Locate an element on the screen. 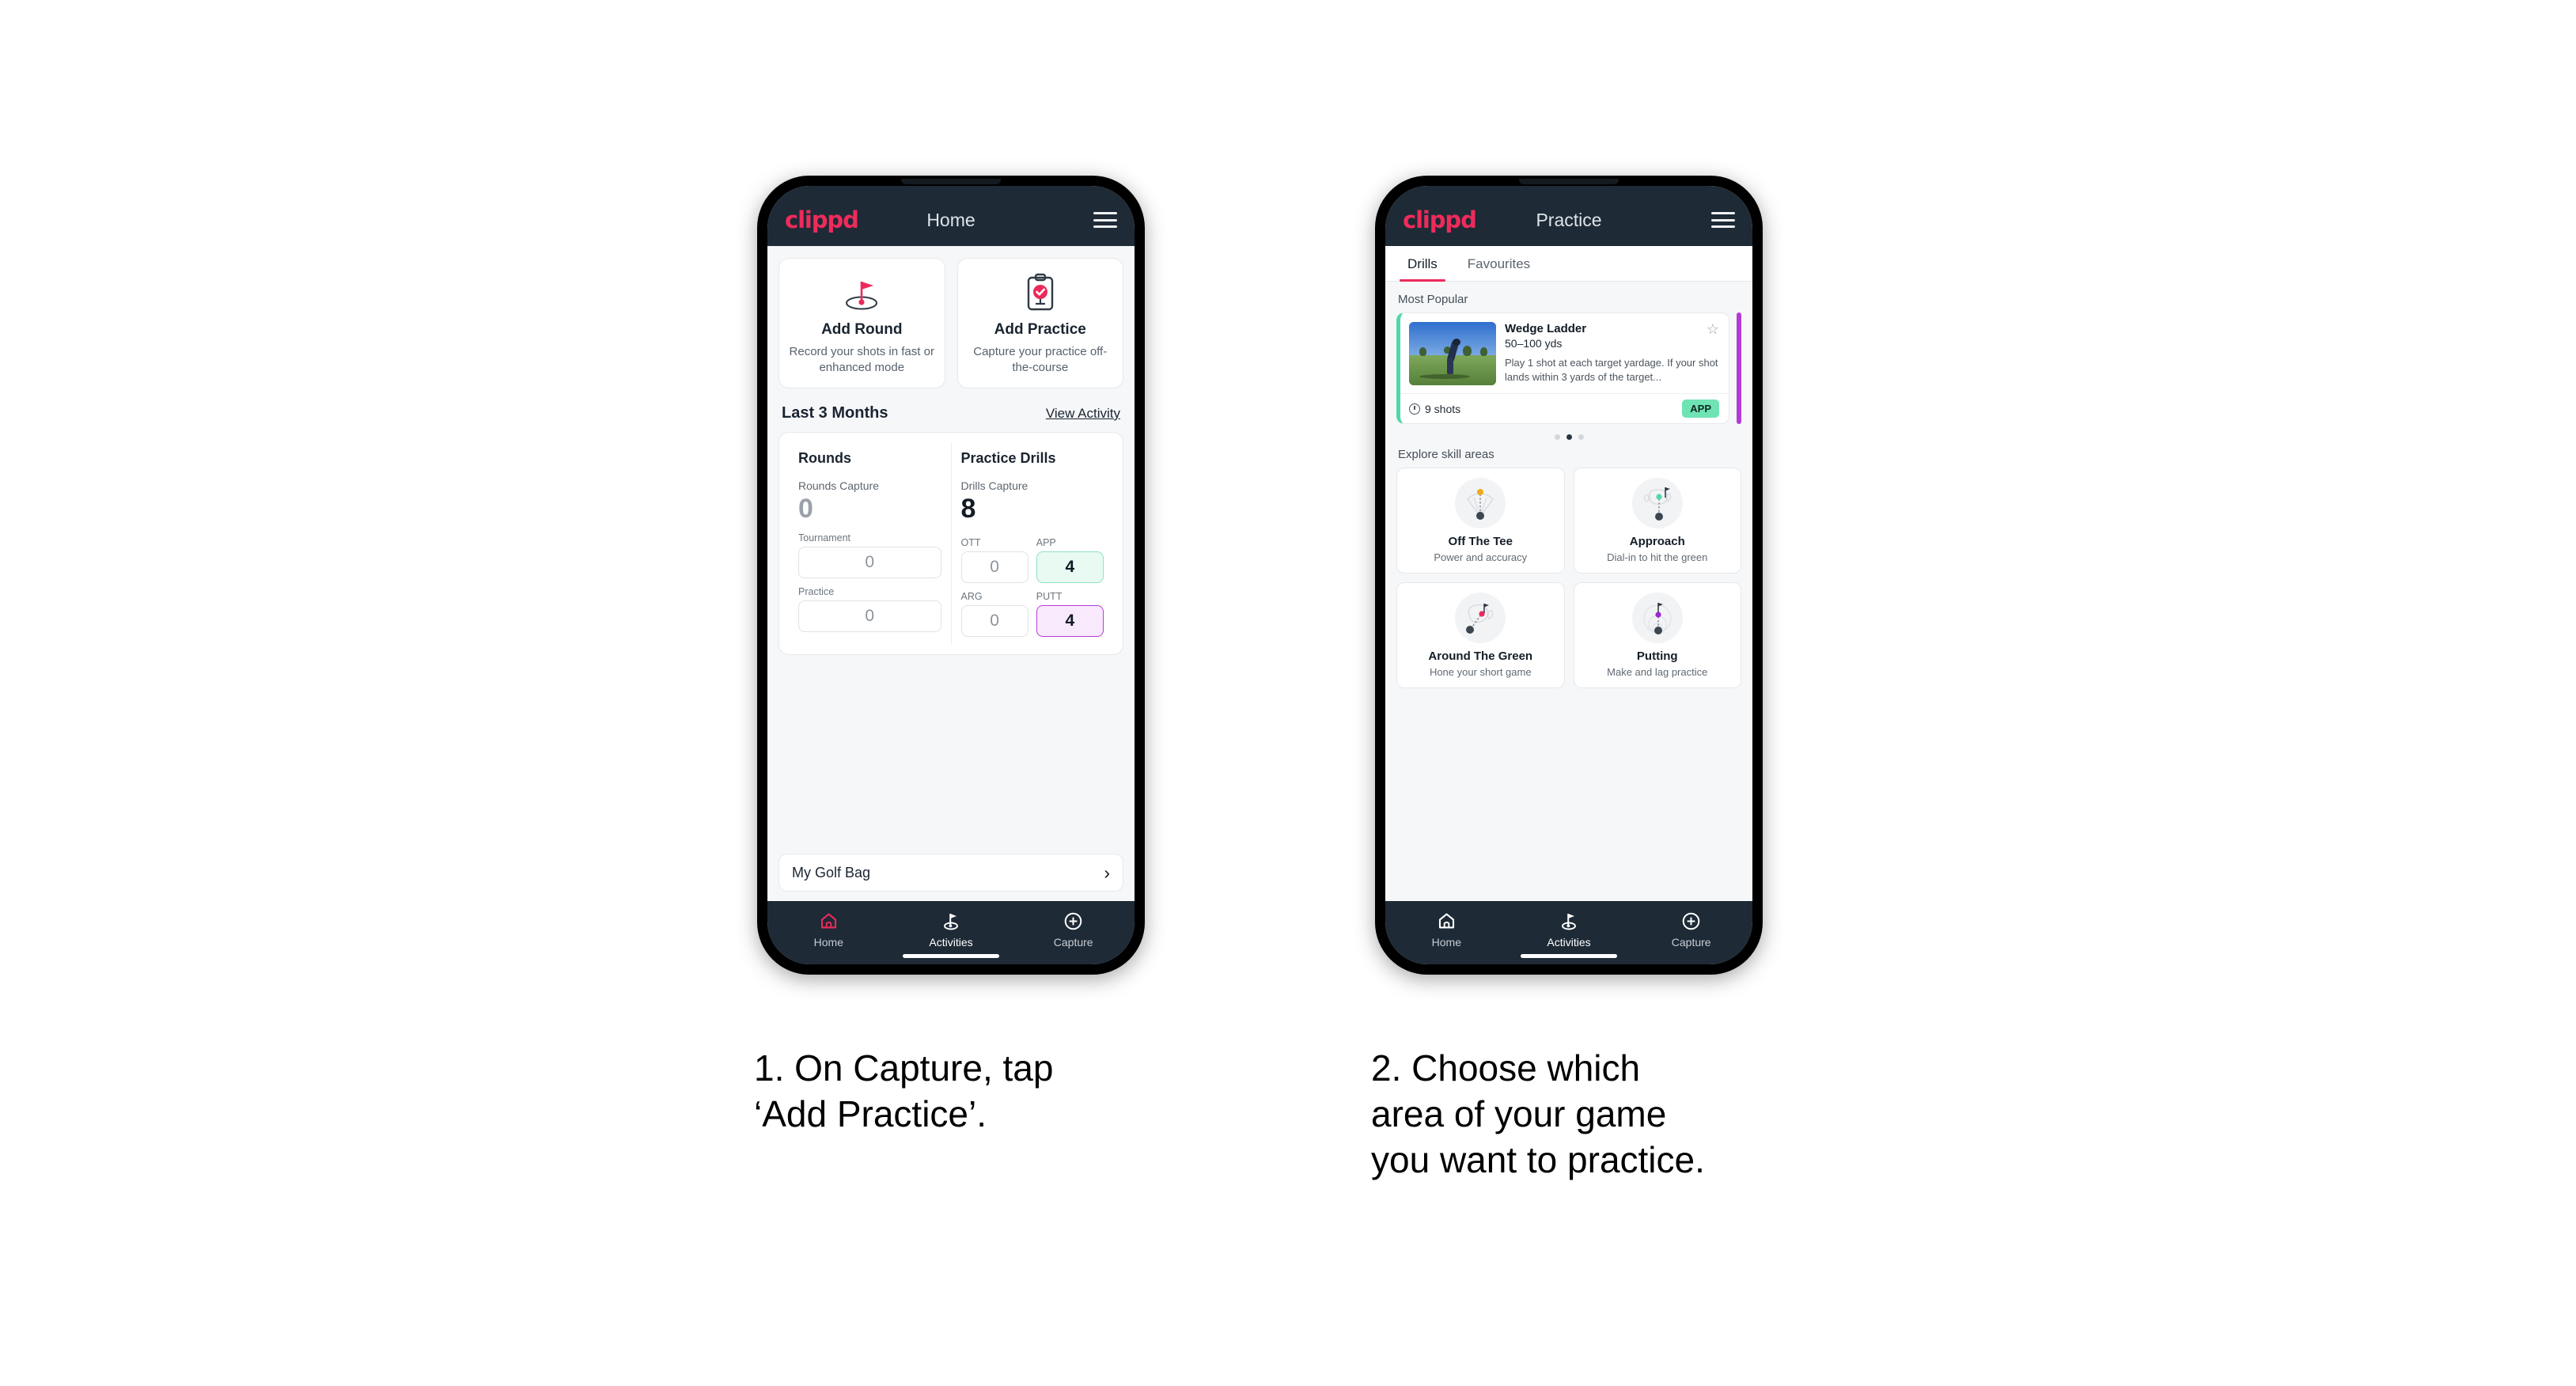 This screenshot has width=2576, height=1386. drills-fields-row2: ARG 0 PUTT 4 is located at coordinates (1032, 613).